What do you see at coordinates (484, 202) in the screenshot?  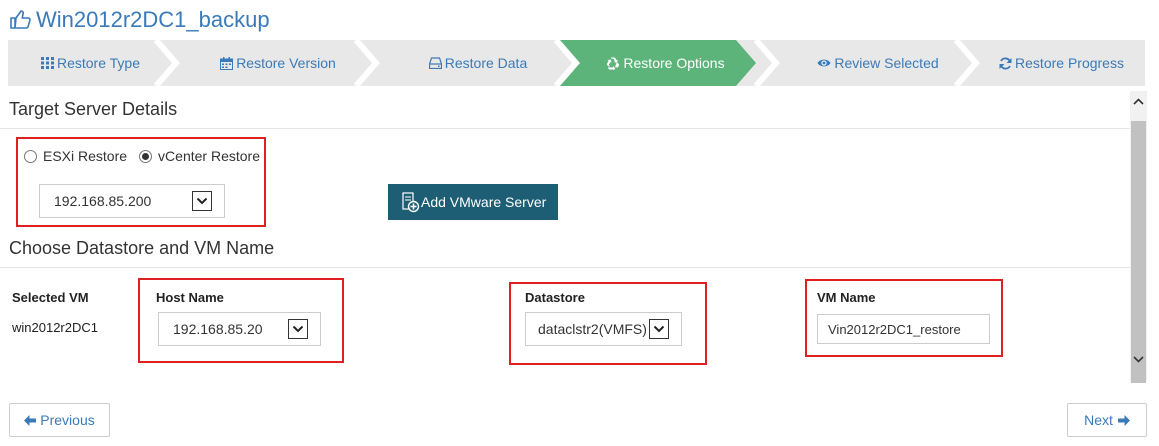 I see `add-vmware-server-label: Add VMware Server` at bounding box center [484, 202].